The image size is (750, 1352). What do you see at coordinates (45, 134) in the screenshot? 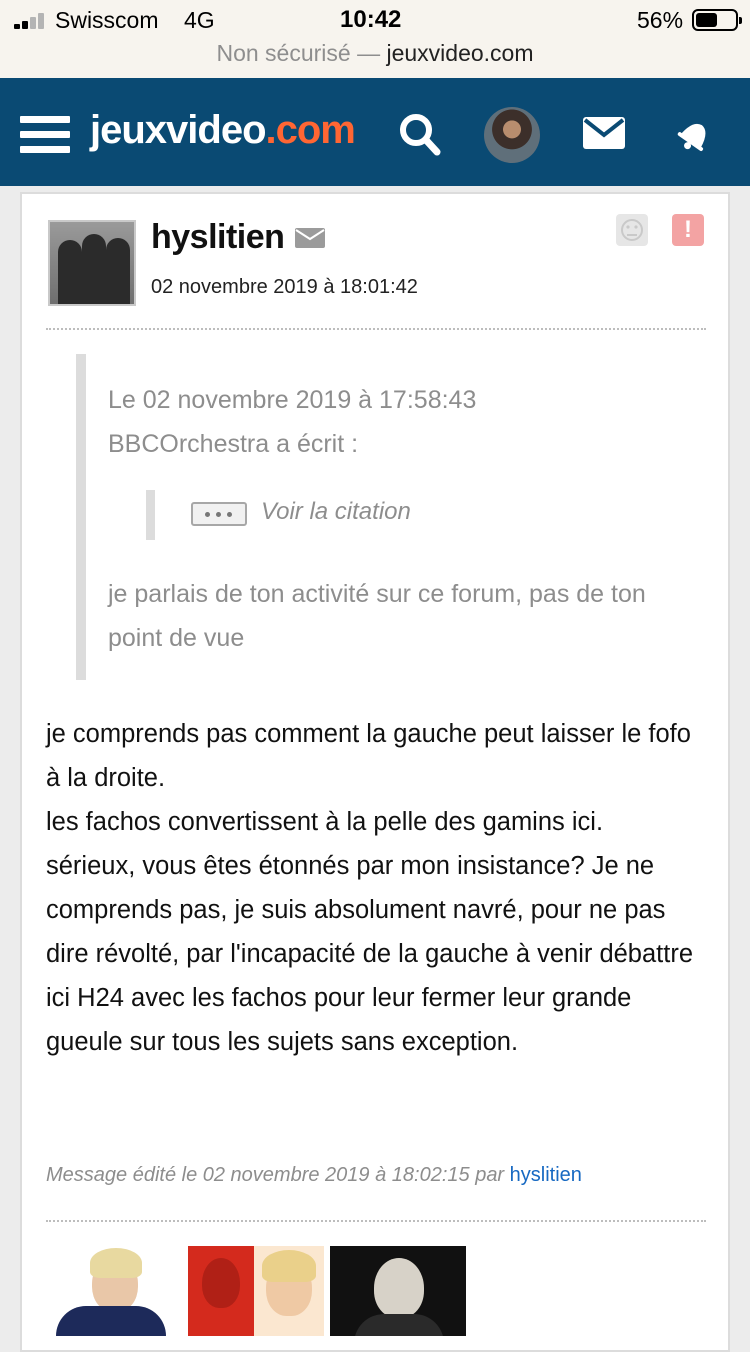
I see `menu-icon` at bounding box center [45, 134].